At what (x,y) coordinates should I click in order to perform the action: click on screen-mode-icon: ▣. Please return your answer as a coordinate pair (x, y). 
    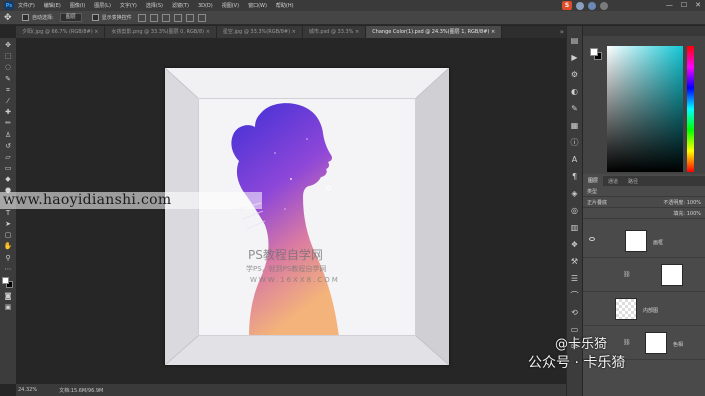
    Looking at the image, I should click on (8, 307).